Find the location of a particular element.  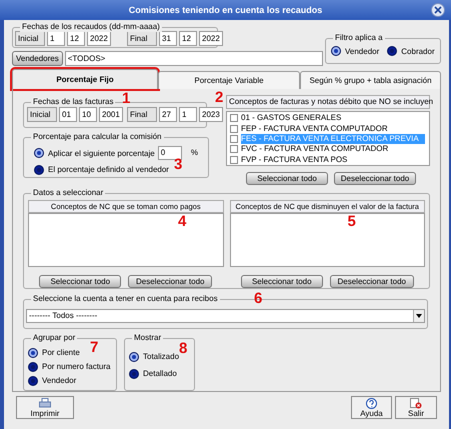

tab: Porcentaje Fijo is located at coordinates (85, 79).